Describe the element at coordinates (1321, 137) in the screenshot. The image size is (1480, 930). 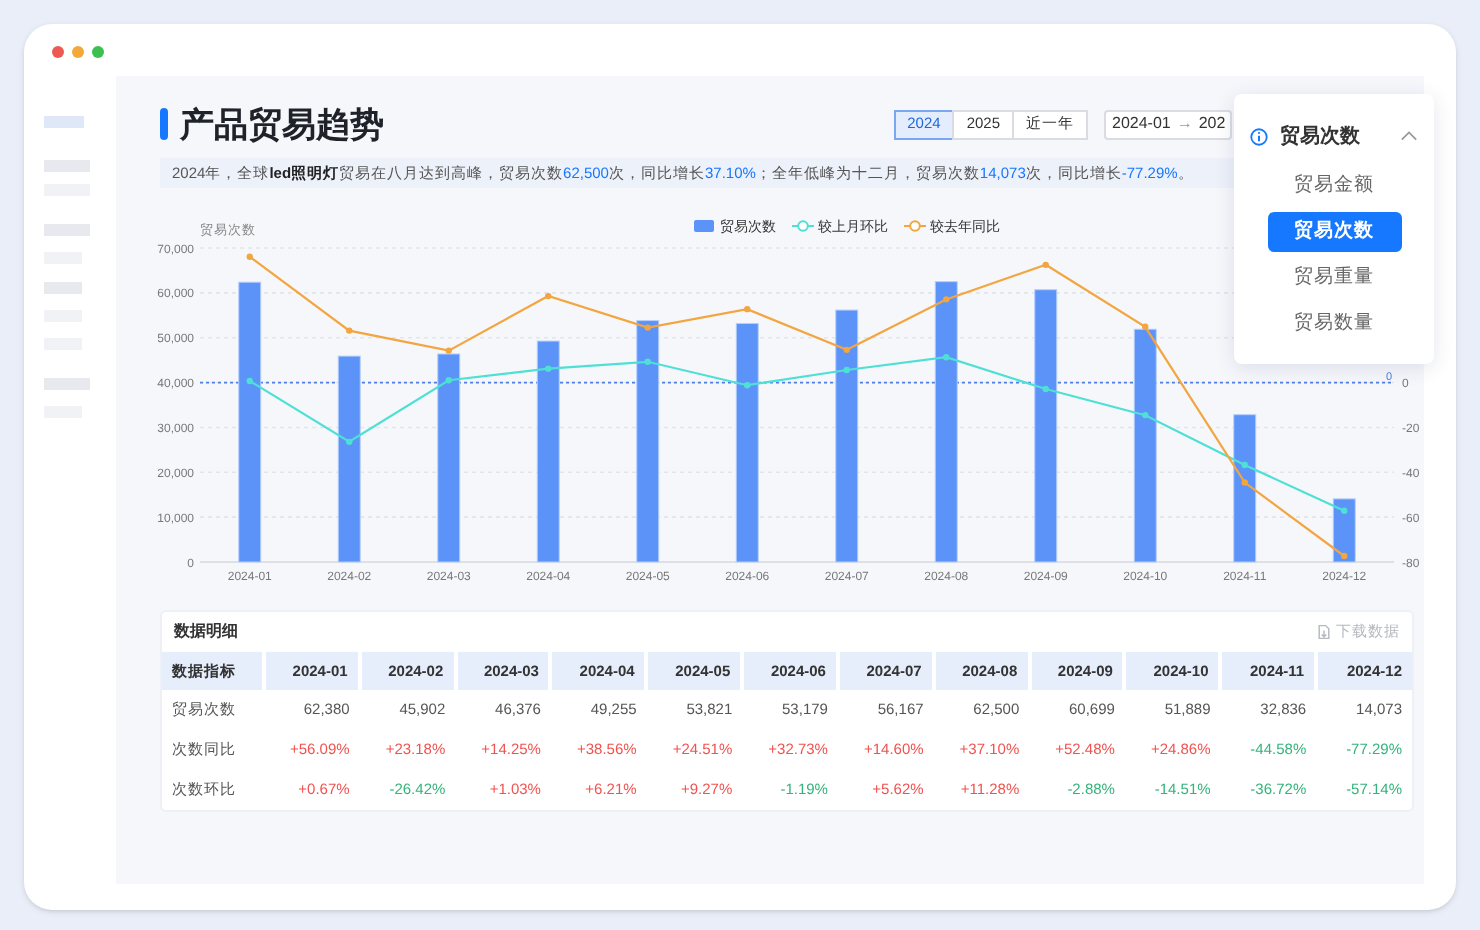
I see `dropdown-value: 贸易次数` at that location.